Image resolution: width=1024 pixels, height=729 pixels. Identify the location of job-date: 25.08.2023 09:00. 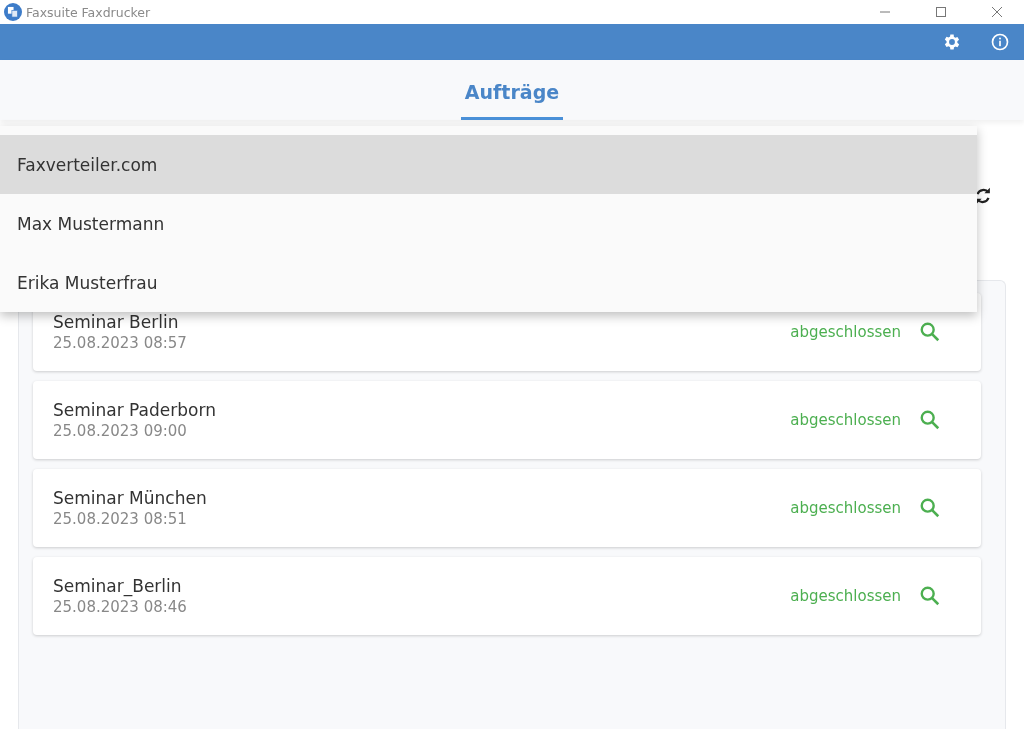
(120, 431).